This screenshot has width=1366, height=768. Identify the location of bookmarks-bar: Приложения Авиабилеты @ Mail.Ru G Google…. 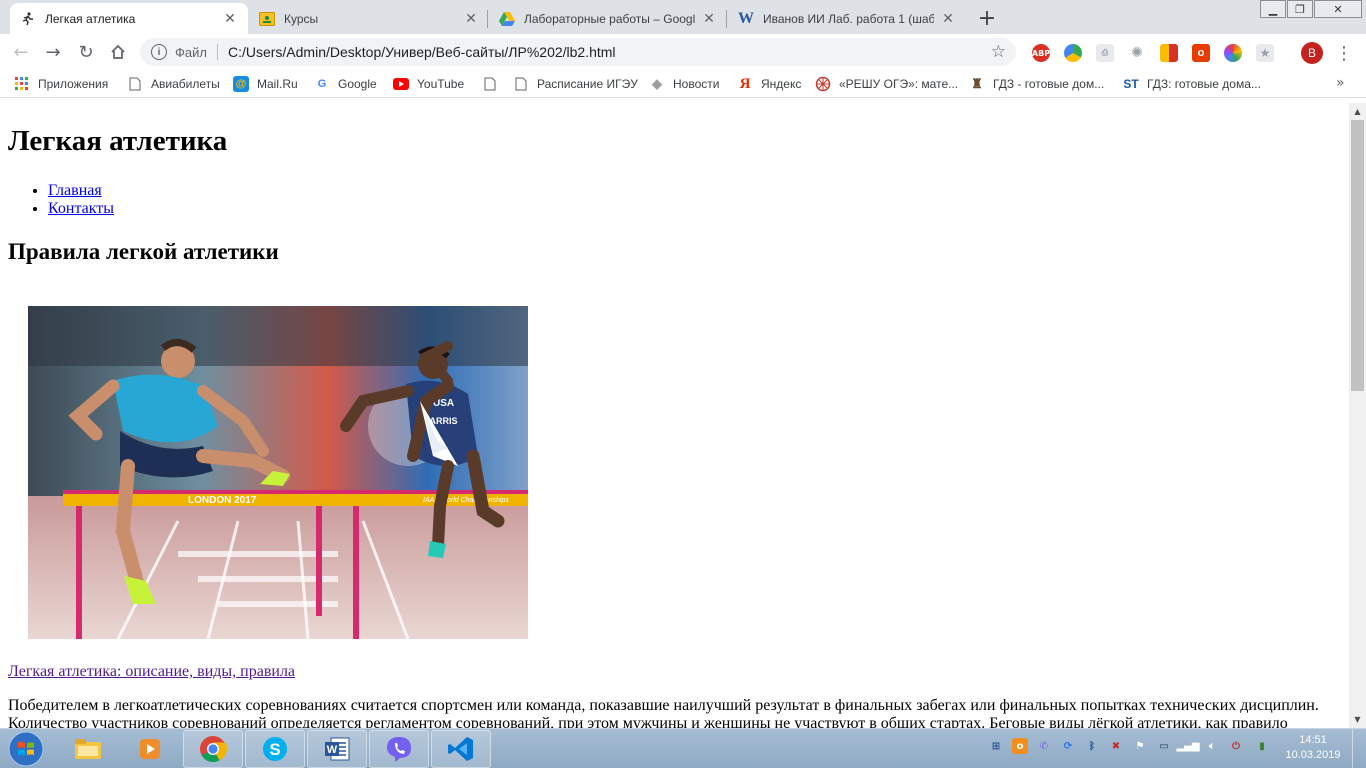
(683, 84).